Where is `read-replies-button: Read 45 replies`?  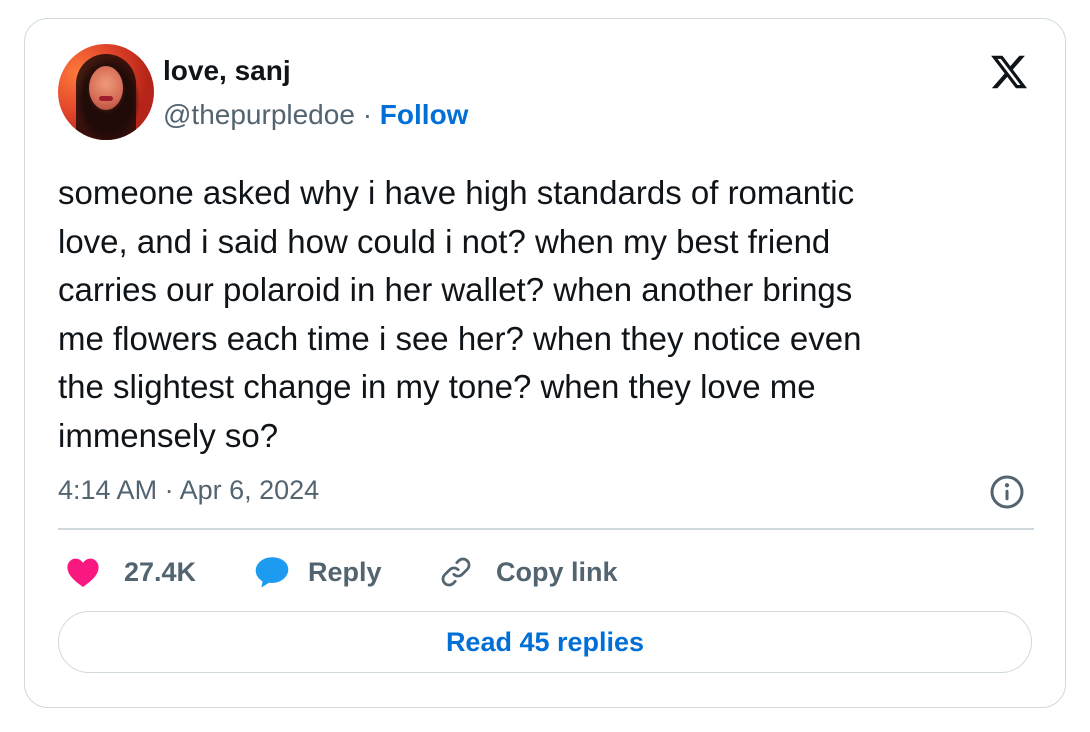 read-replies-button: Read 45 replies is located at coordinates (545, 642).